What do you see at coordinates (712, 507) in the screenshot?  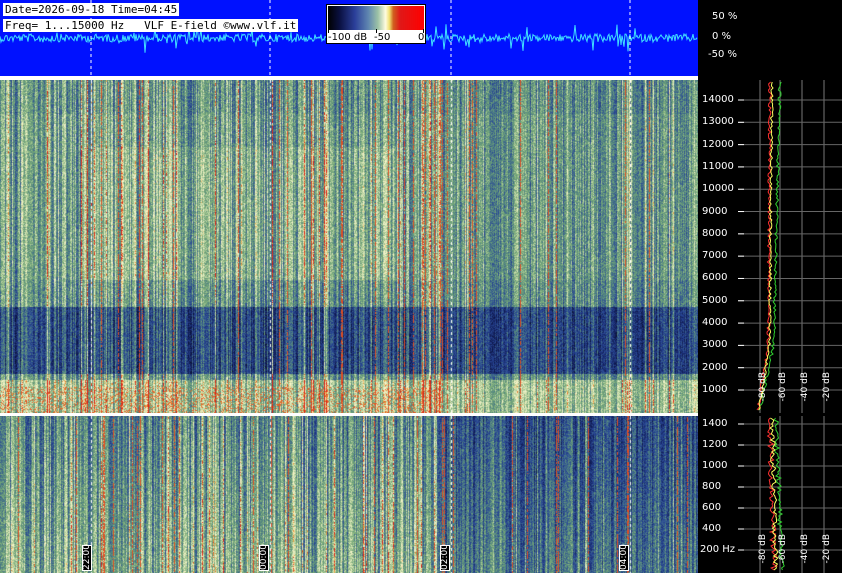 I see `freq-tick-label: 600` at bounding box center [712, 507].